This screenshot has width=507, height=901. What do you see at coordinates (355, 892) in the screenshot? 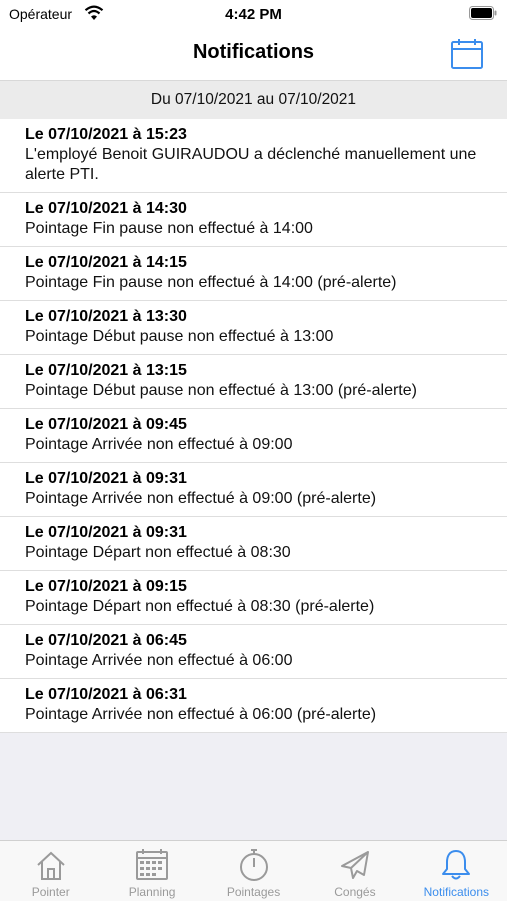
I see `tab-label: Congés` at bounding box center [355, 892].